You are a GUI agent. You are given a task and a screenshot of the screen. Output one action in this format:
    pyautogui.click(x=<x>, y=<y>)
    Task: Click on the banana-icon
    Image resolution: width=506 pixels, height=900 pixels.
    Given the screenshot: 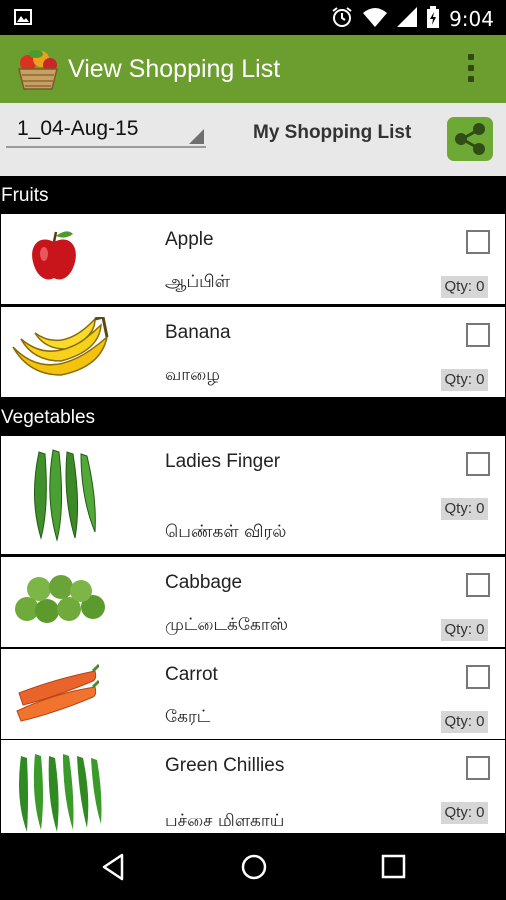 What is the action you would take?
    pyautogui.click(x=61, y=353)
    